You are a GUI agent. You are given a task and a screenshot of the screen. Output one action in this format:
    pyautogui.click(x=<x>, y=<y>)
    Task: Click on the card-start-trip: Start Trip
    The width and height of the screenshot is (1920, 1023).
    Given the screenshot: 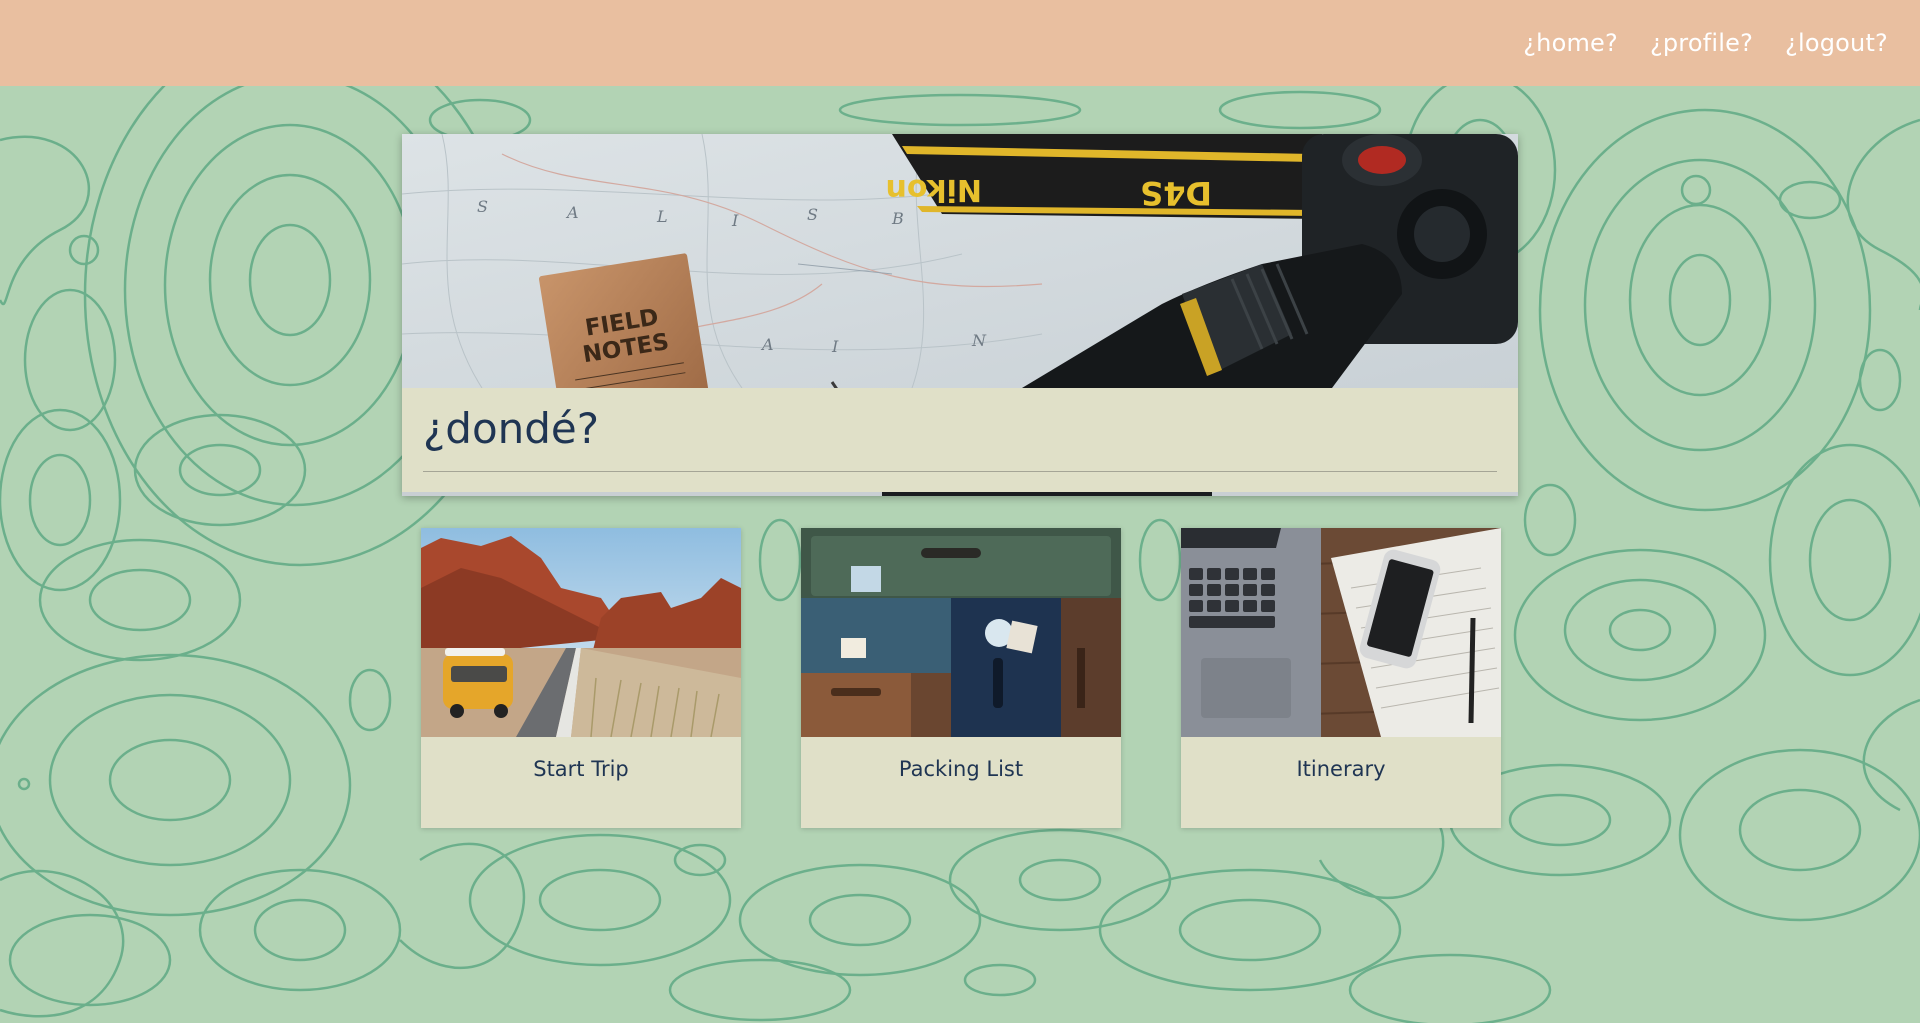 What is the action you would take?
    pyautogui.click(x=581, y=678)
    